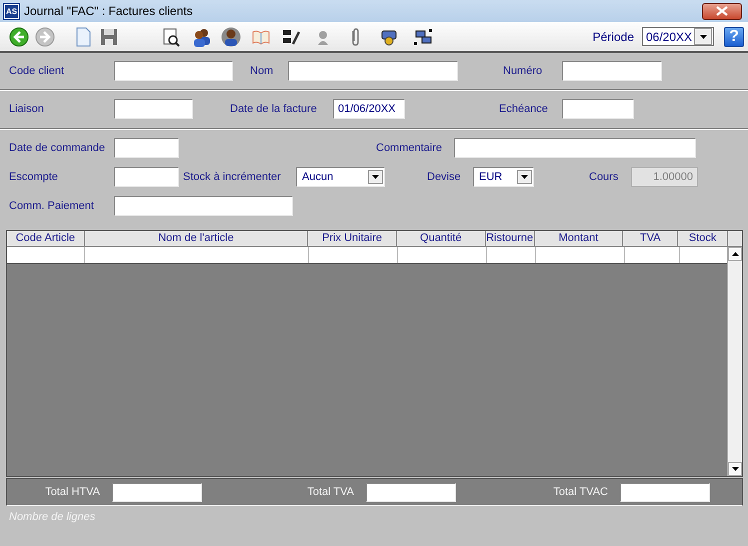 This screenshot has width=748, height=546. Describe the element at coordinates (11, 11) in the screenshot. I see `app-logo: AS` at that location.